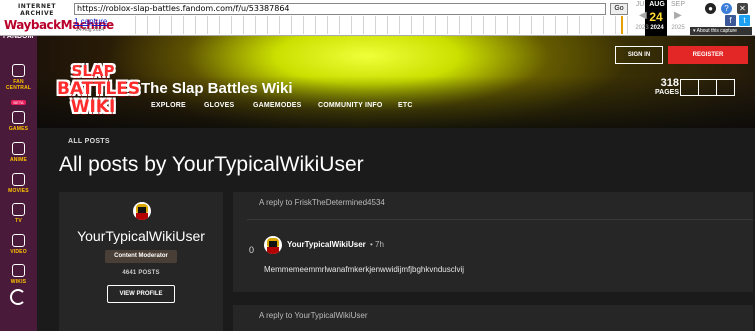  Describe the element at coordinates (657, 4) in the screenshot. I see `wayback-month-current: AUG` at that location.